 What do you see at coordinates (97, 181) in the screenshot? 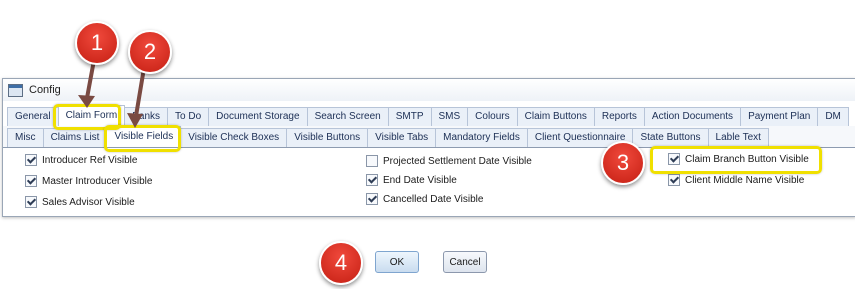
I see `checkbox-label: Master Introducer Visible` at bounding box center [97, 181].